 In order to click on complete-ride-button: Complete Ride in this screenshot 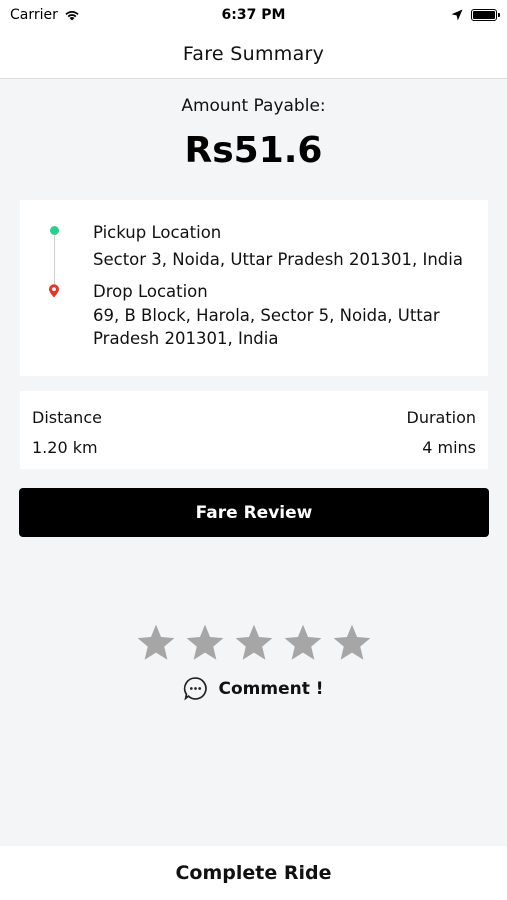, I will do `click(253, 873)`.